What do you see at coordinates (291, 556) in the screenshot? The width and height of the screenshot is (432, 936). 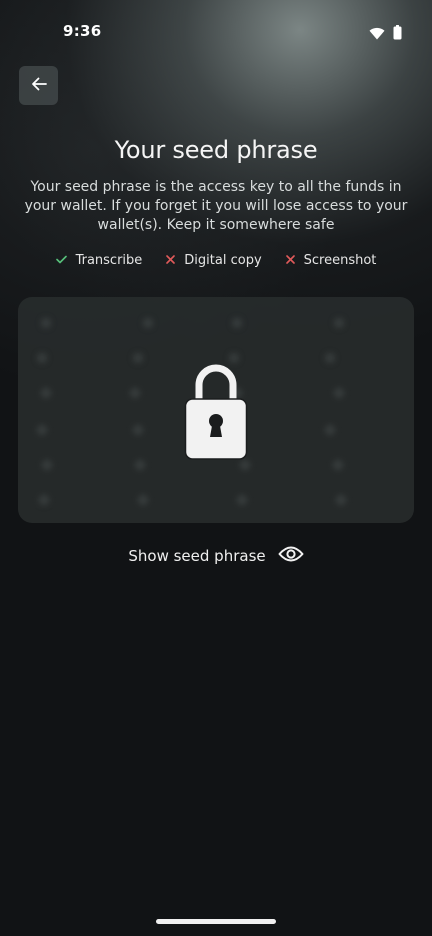 I see `eye-icon` at bounding box center [291, 556].